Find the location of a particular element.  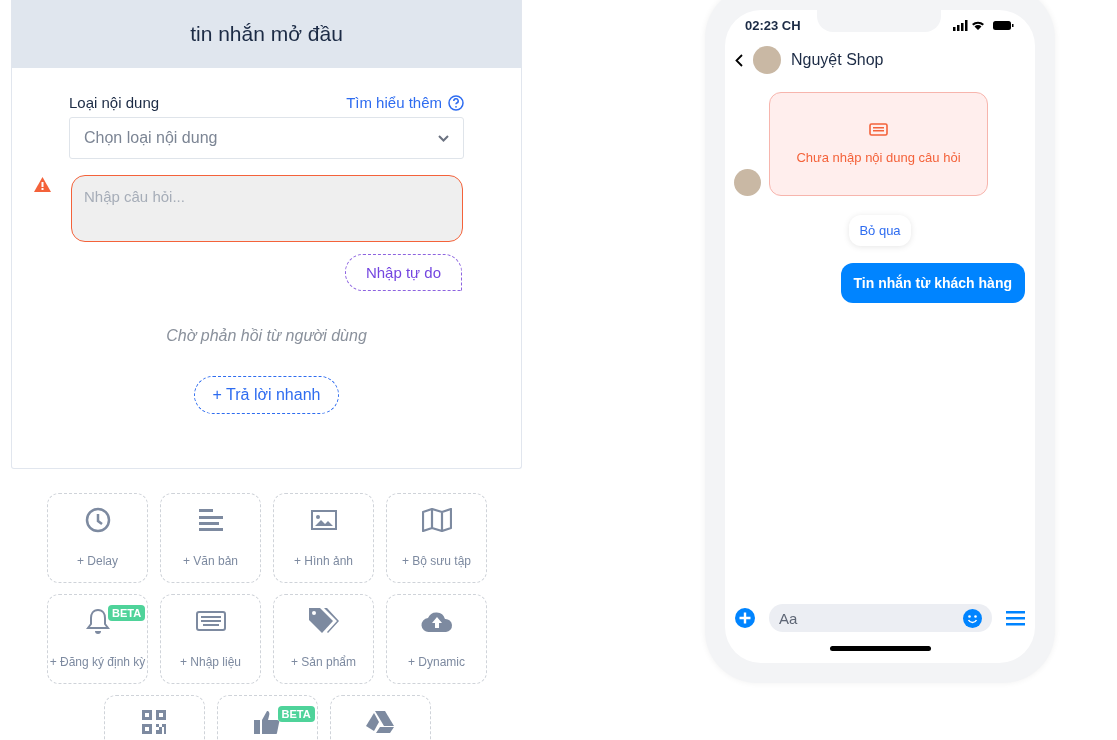

free-input-button: Nhập tự do is located at coordinates (403, 272).